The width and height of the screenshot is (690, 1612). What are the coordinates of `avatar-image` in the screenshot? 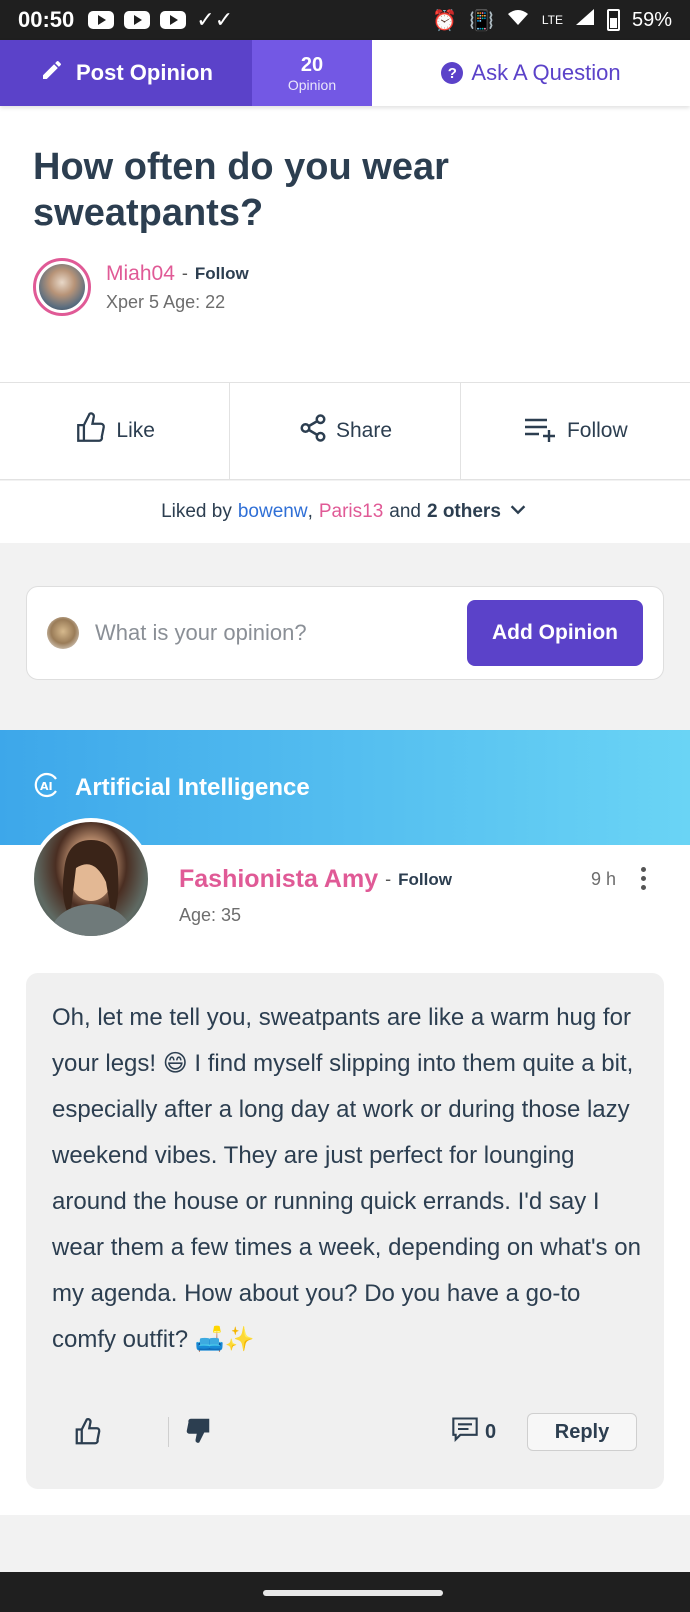 It's located at (62, 287).